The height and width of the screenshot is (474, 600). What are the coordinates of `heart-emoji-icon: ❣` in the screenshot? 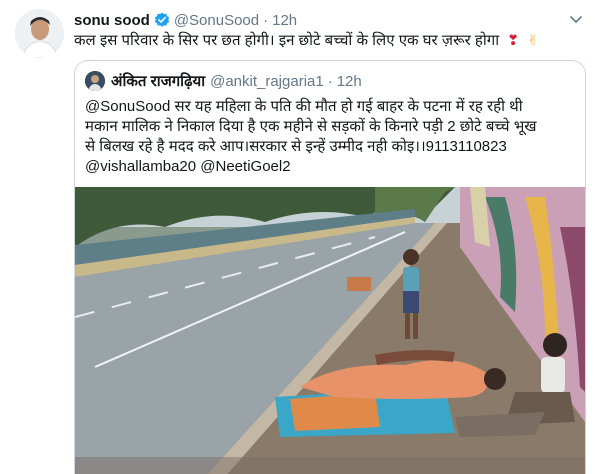 It's located at (513, 40).